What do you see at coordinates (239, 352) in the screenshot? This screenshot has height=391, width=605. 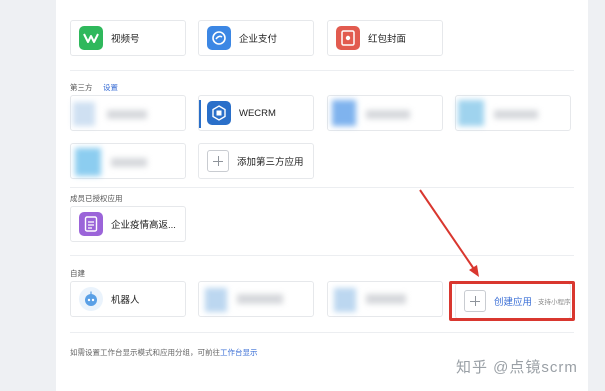 I see `workbench-display-link: 工作台显示` at bounding box center [239, 352].